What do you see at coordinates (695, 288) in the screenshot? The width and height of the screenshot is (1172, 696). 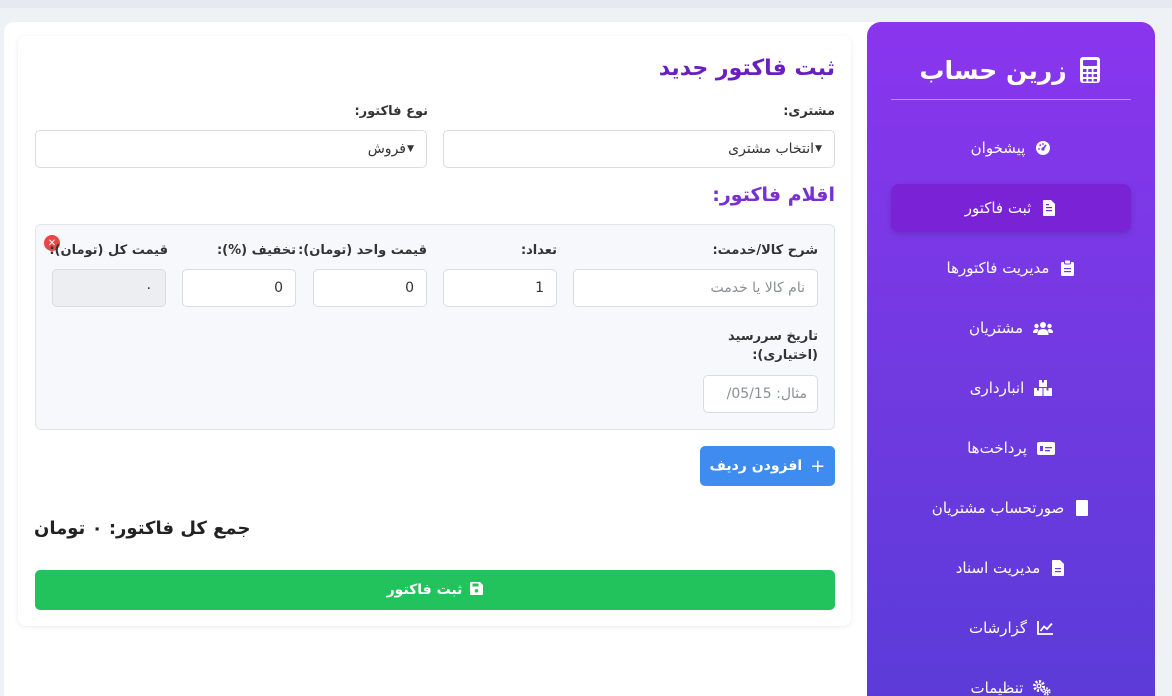 I see `description-input: نام کالا یا خدمت` at bounding box center [695, 288].